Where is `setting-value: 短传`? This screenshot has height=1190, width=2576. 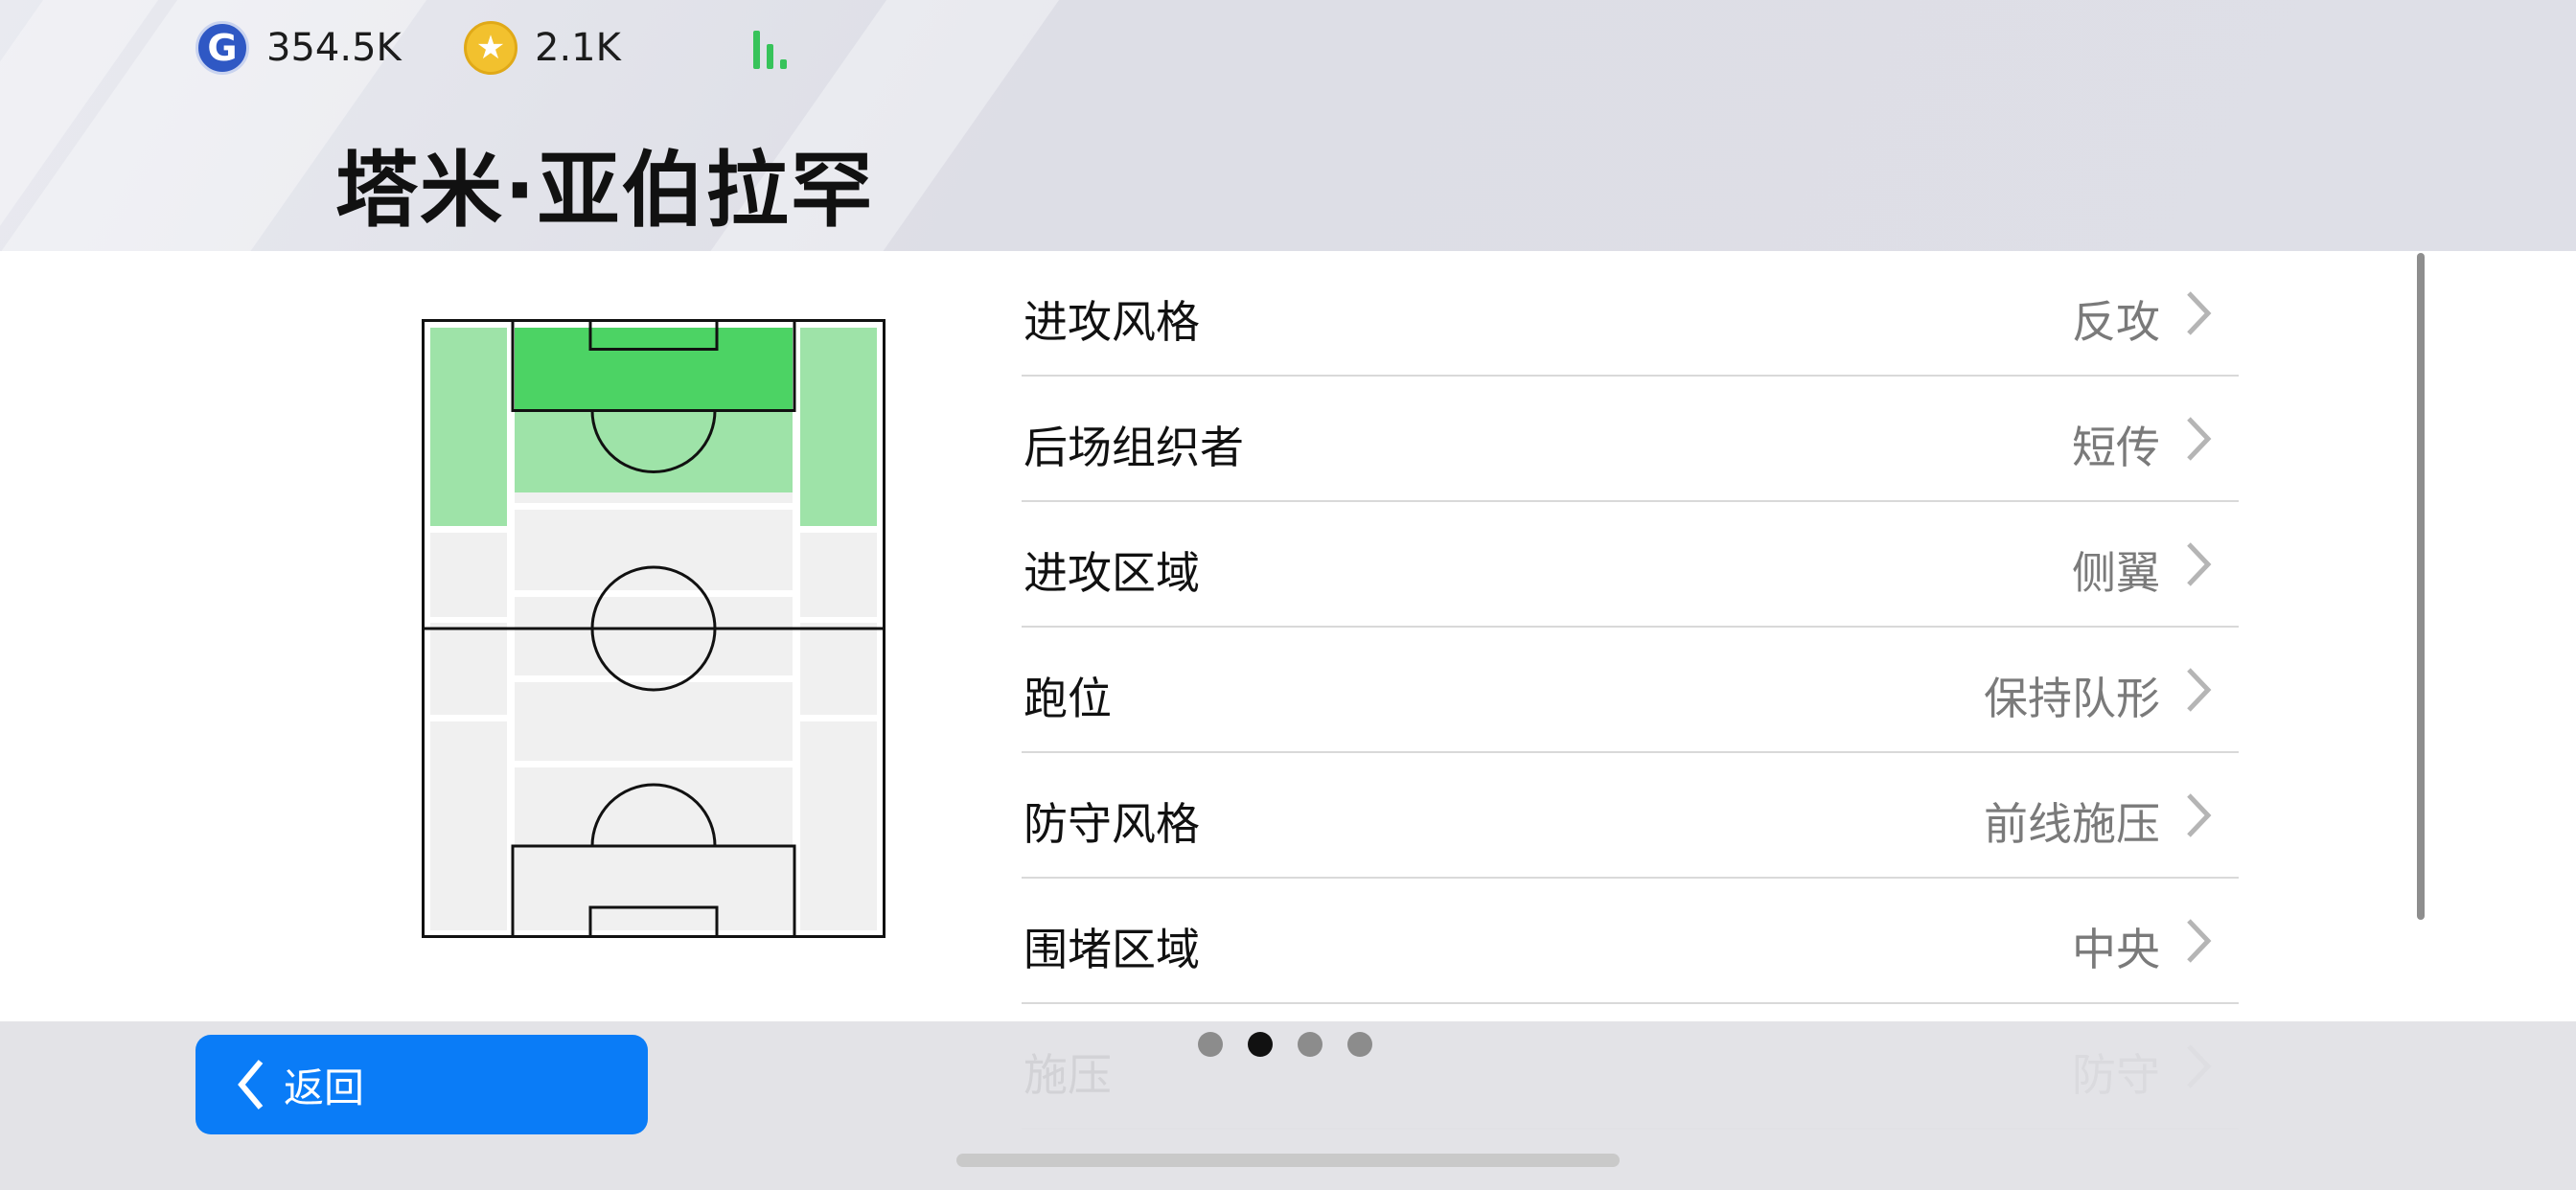 setting-value: 短传 is located at coordinates (2116, 448).